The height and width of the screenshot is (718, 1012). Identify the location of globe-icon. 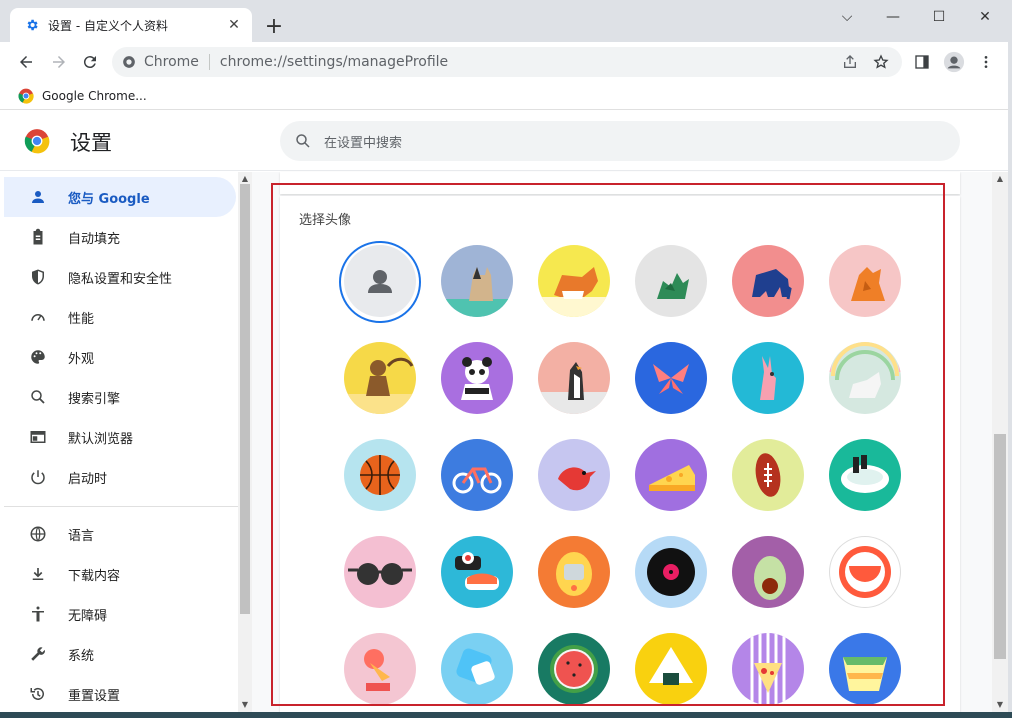
(38, 534).